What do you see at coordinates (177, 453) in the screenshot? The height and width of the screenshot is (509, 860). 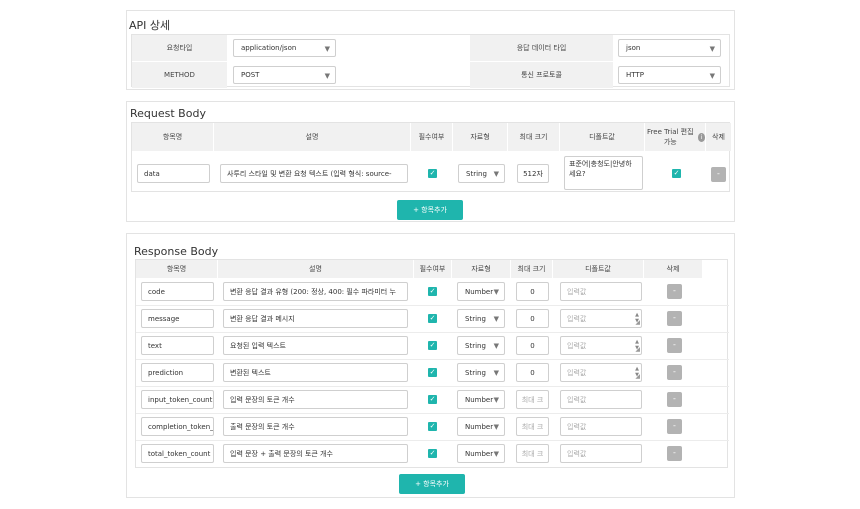 I see `res-name-input: total_token_count` at bounding box center [177, 453].